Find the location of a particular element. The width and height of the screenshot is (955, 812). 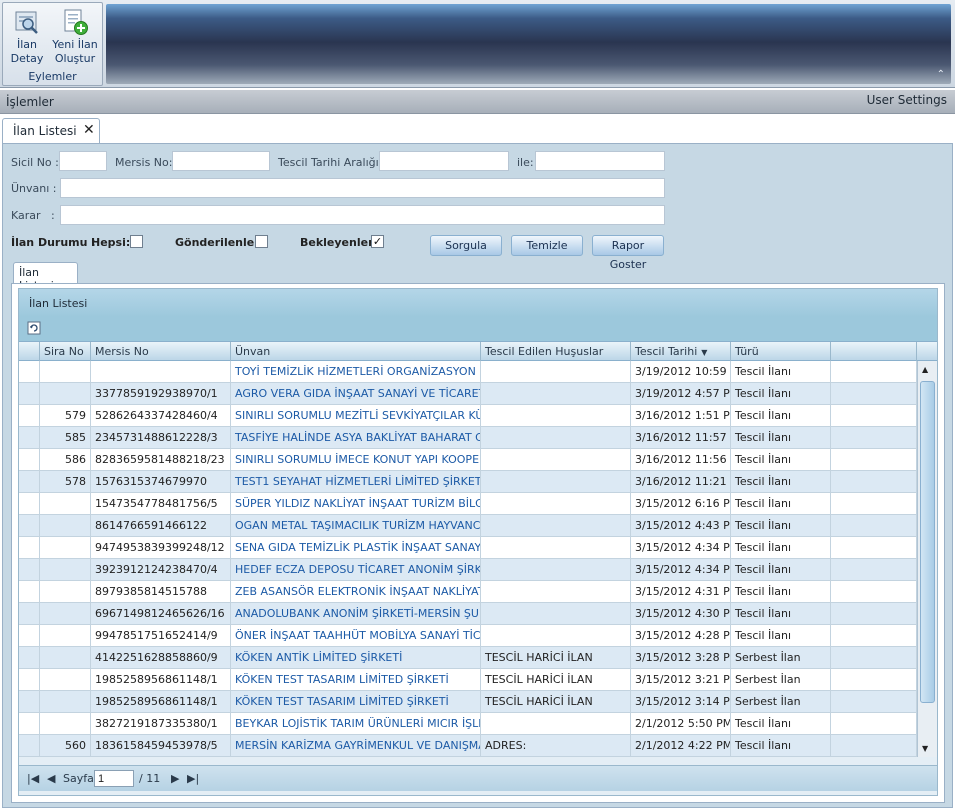

unvan-link: KÖKEN ANTİK LİMİTED ŞİRKETİ is located at coordinates (356, 658).